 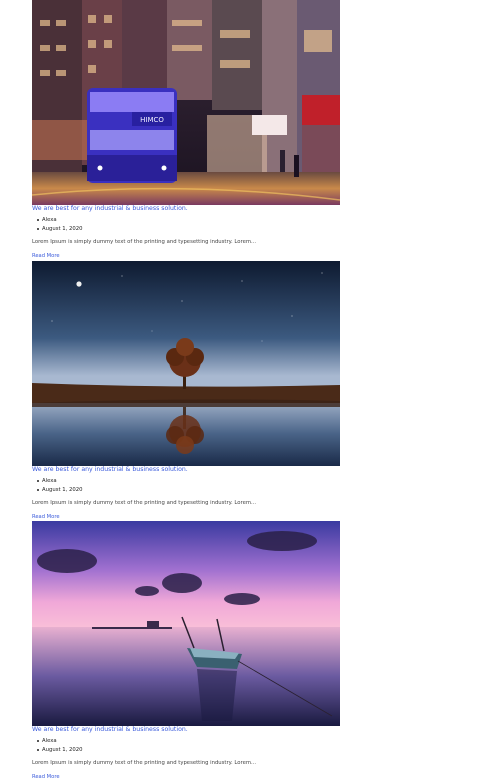 I want to click on tram-sign-text: HIMCO, so click(x=152, y=120).